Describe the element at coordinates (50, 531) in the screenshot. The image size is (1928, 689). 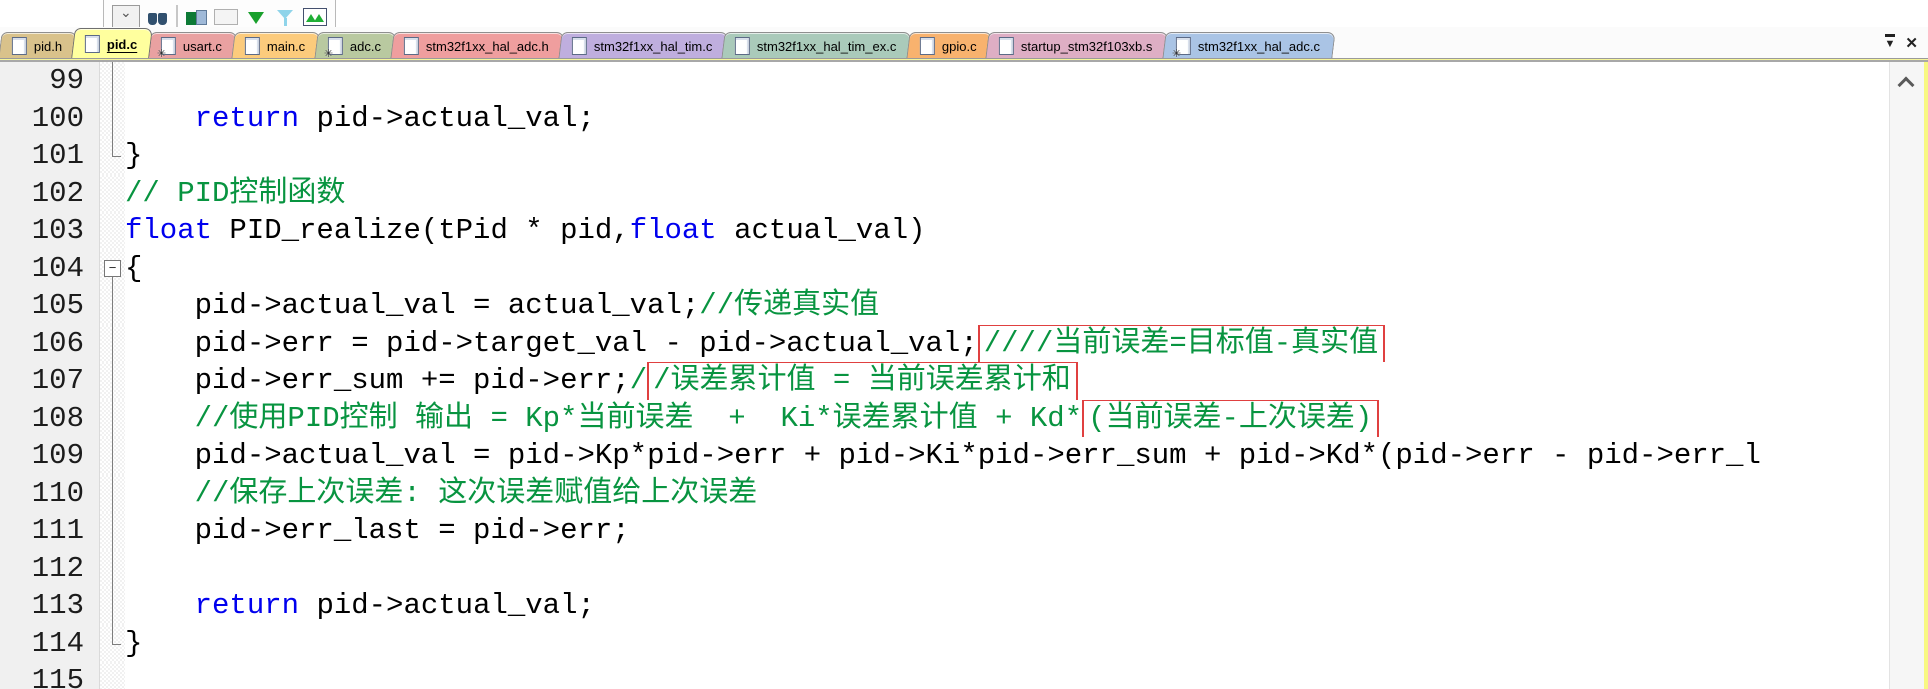
I see `line-number: 111` at that location.